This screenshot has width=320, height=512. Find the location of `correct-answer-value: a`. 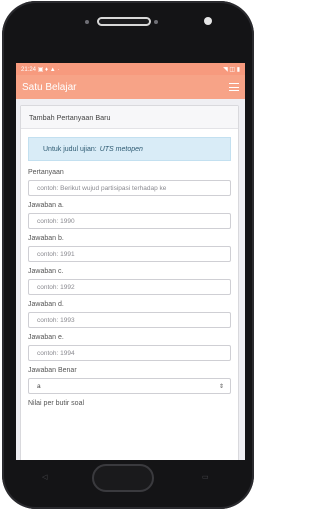

correct-answer-value: a is located at coordinates (39, 386).